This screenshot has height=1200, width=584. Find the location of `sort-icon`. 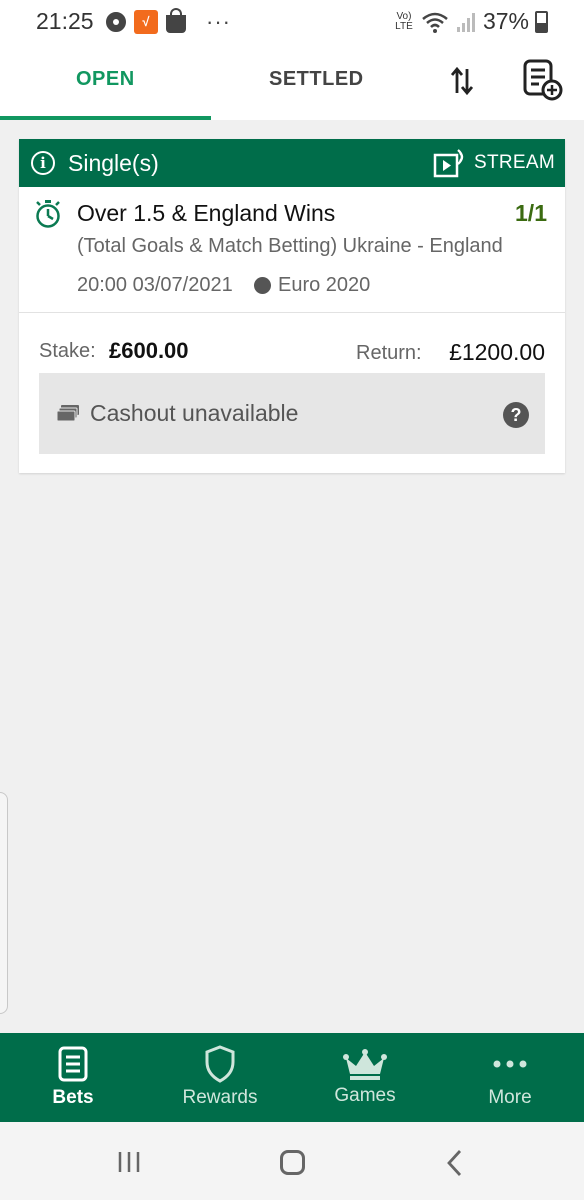

sort-icon is located at coordinates (462, 81).